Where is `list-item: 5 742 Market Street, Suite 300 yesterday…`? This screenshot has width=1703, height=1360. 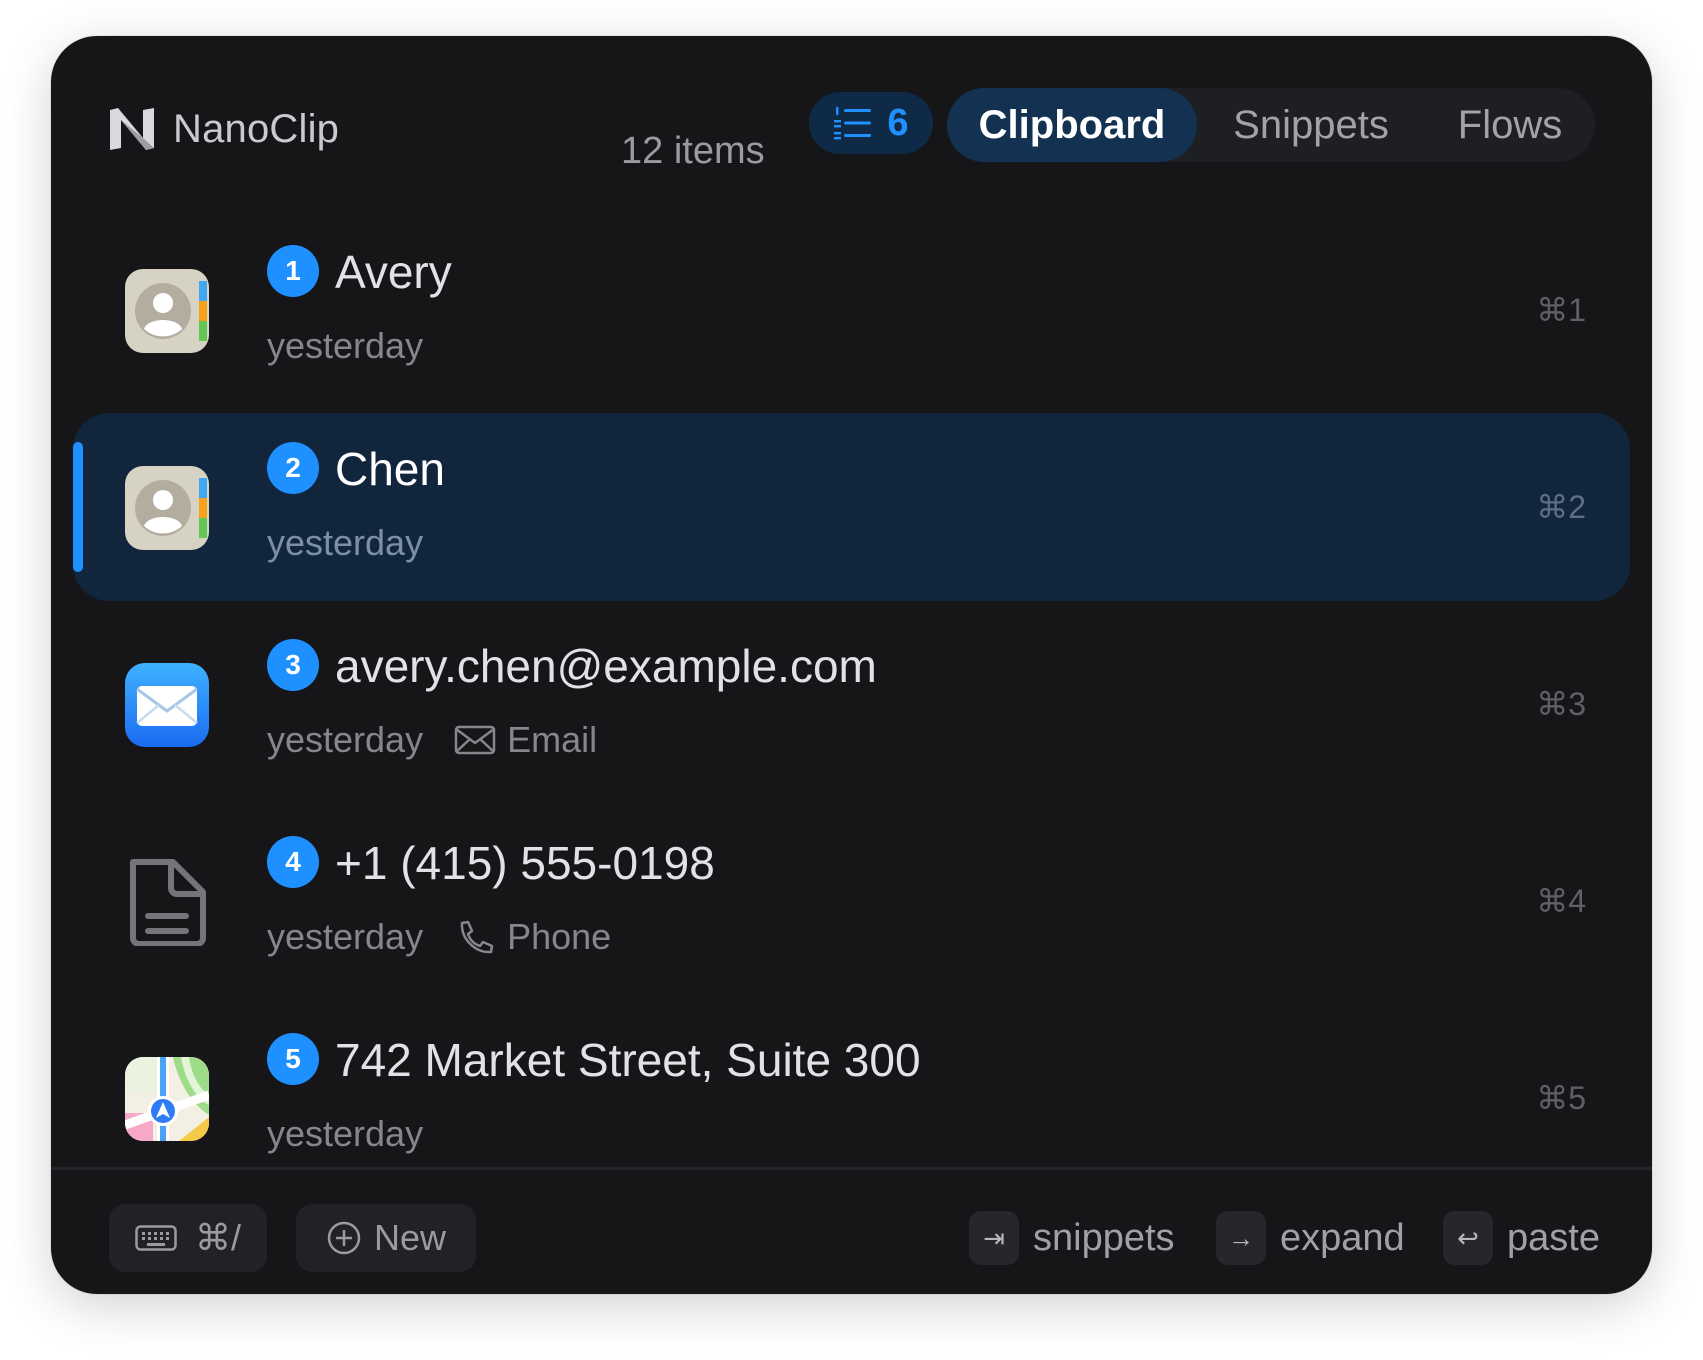
list-item: 5 742 Market Street, Suite 300 yesterday… is located at coordinates (851, 1098).